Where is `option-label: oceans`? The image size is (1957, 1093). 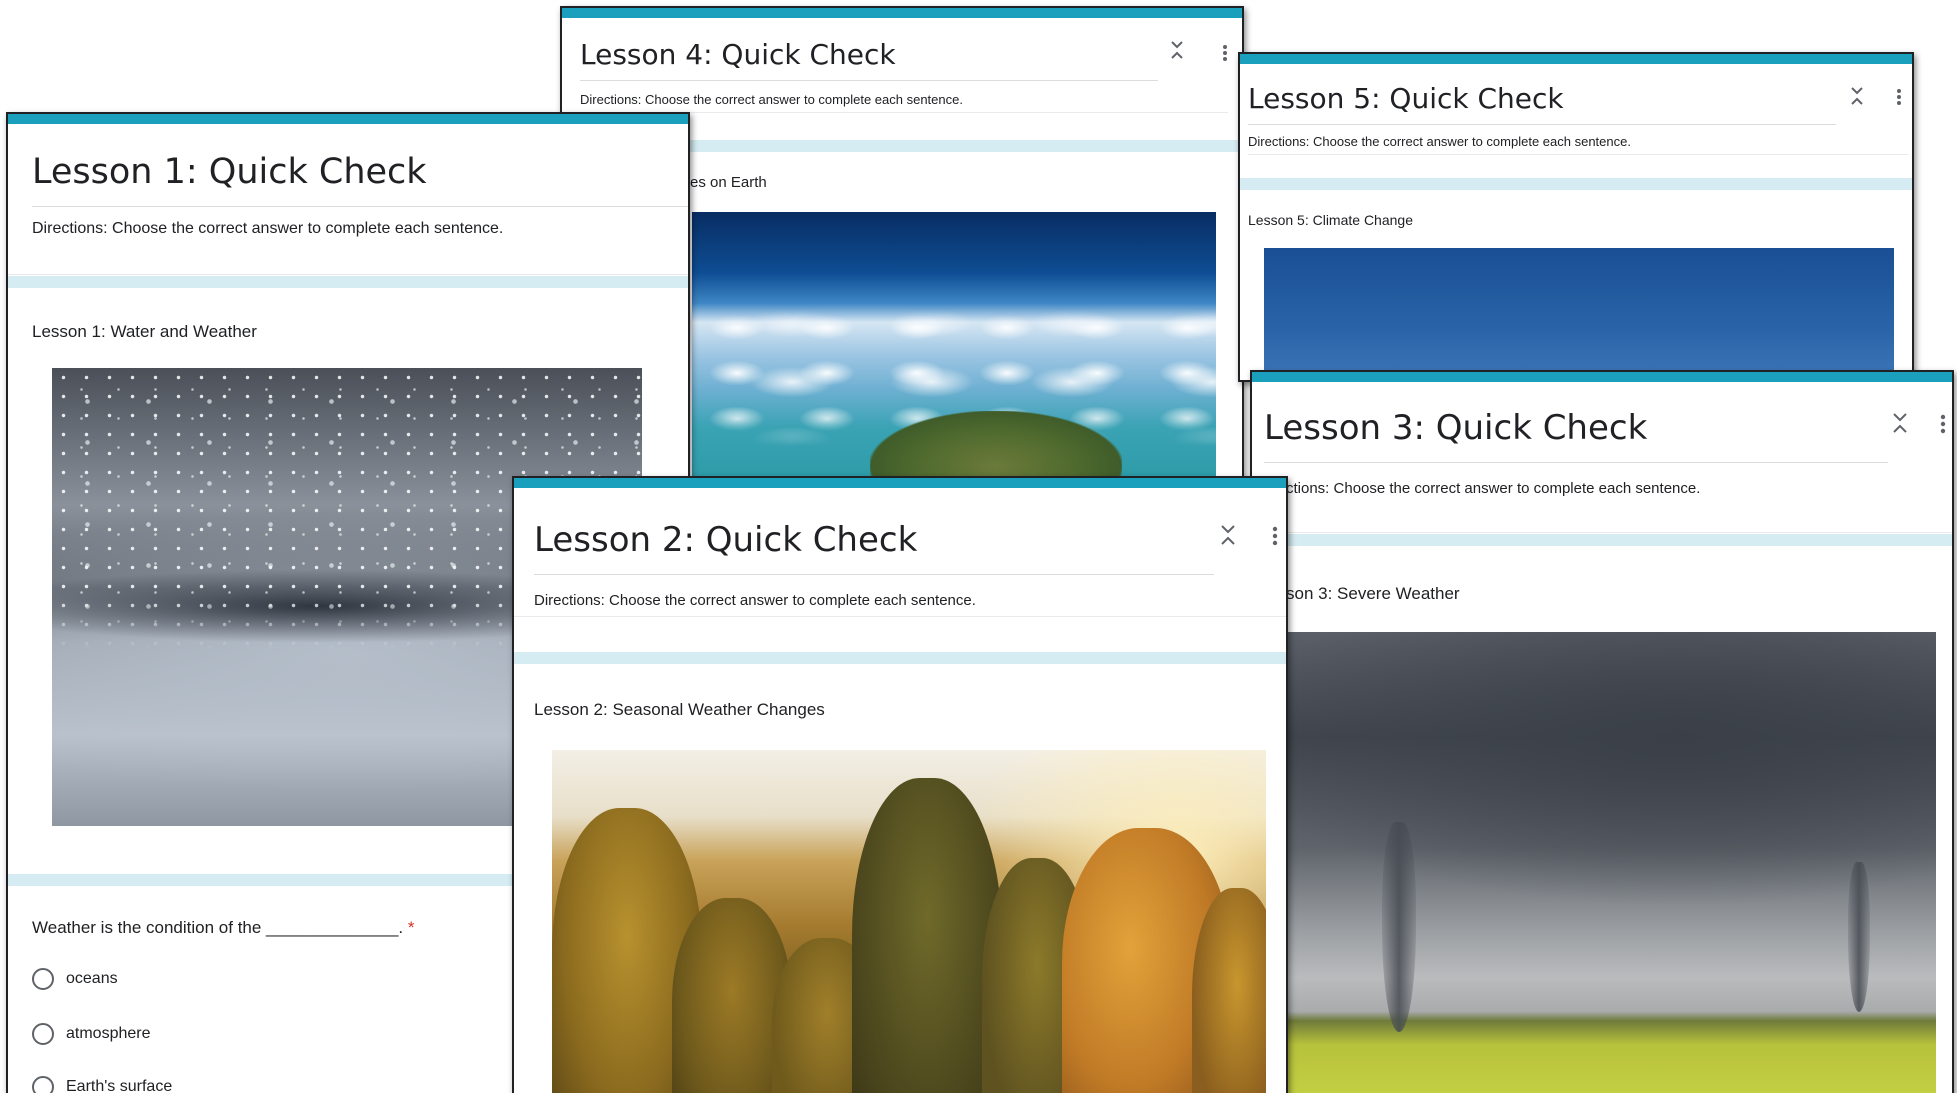
option-label: oceans is located at coordinates (92, 978).